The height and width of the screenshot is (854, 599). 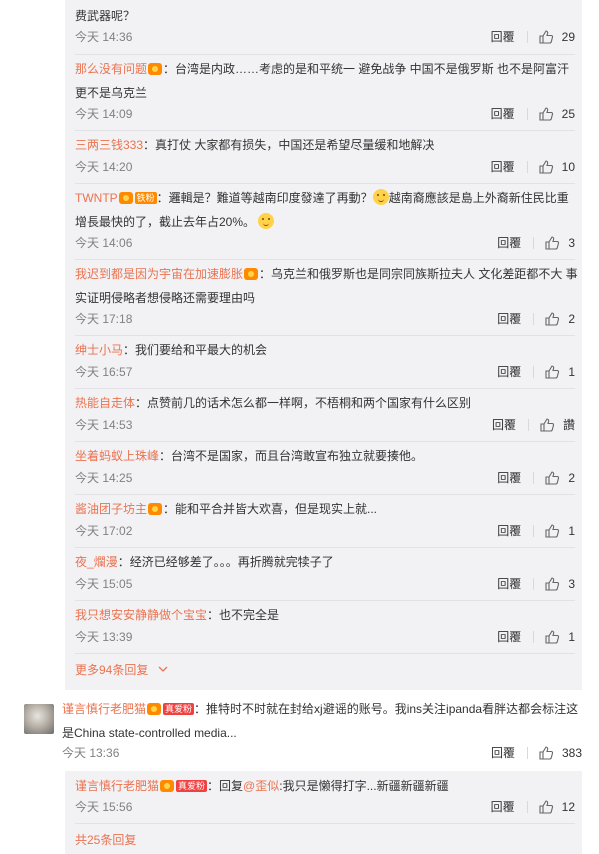 What do you see at coordinates (571, 478) in the screenshot?
I see `like-count: 2` at bounding box center [571, 478].